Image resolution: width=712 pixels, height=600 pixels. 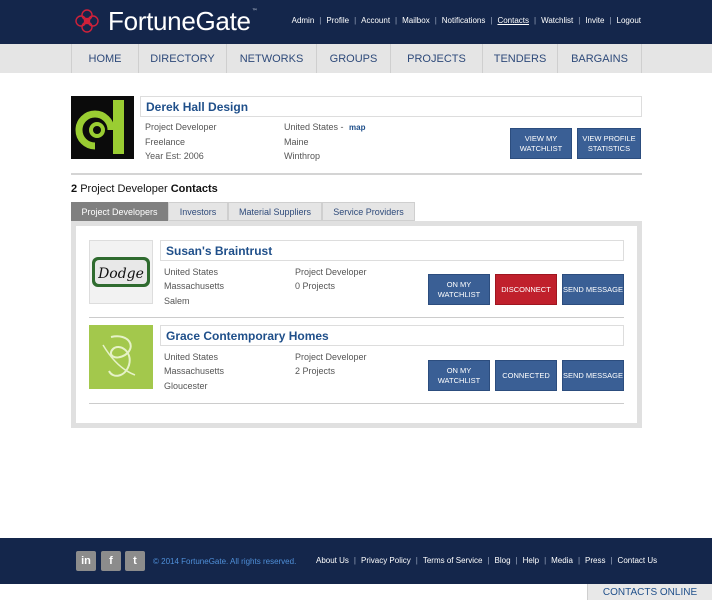 What do you see at coordinates (368, 211) in the screenshot?
I see `tab-service-providers: Service Providers` at bounding box center [368, 211].